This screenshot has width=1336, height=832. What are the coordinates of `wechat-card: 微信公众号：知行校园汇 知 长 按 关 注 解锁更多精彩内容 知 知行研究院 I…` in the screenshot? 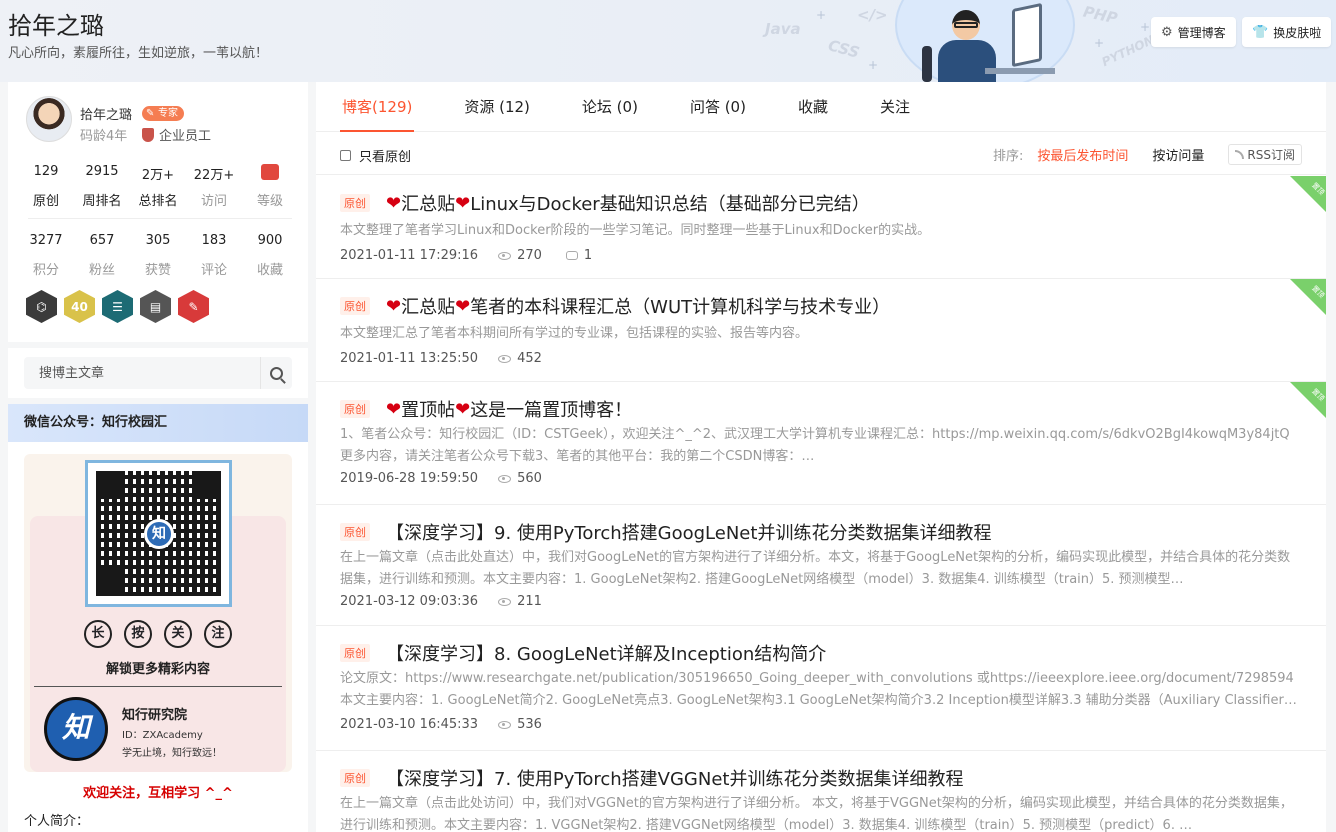 It's located at (158, 618).